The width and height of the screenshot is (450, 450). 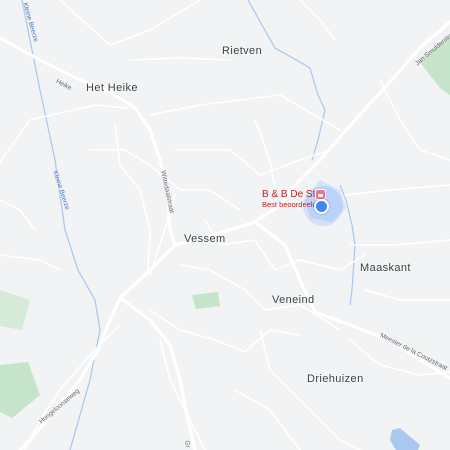 I want to click on place-label-veneind: Veneind, so click(x=293, y=300).